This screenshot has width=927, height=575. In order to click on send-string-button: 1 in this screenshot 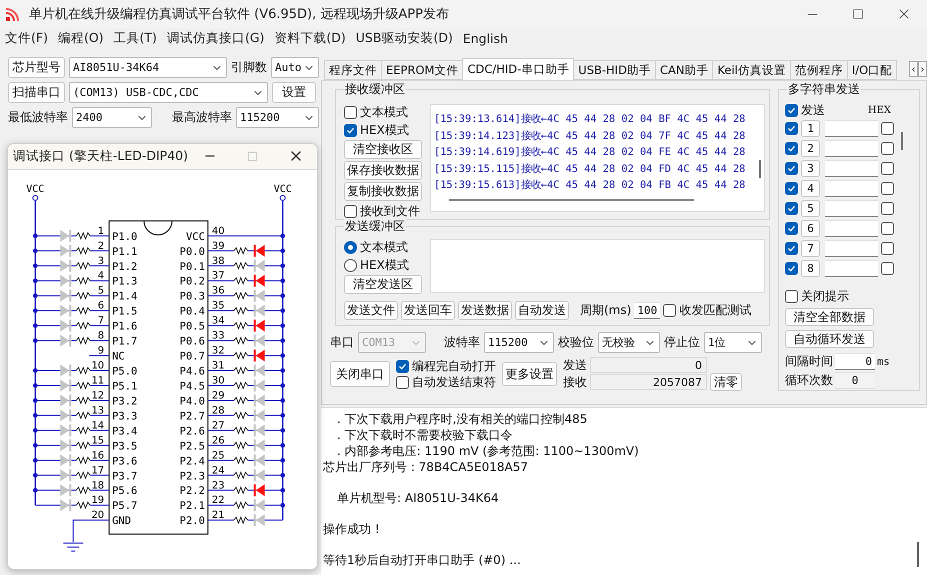, I will do `click(810, 128)`.